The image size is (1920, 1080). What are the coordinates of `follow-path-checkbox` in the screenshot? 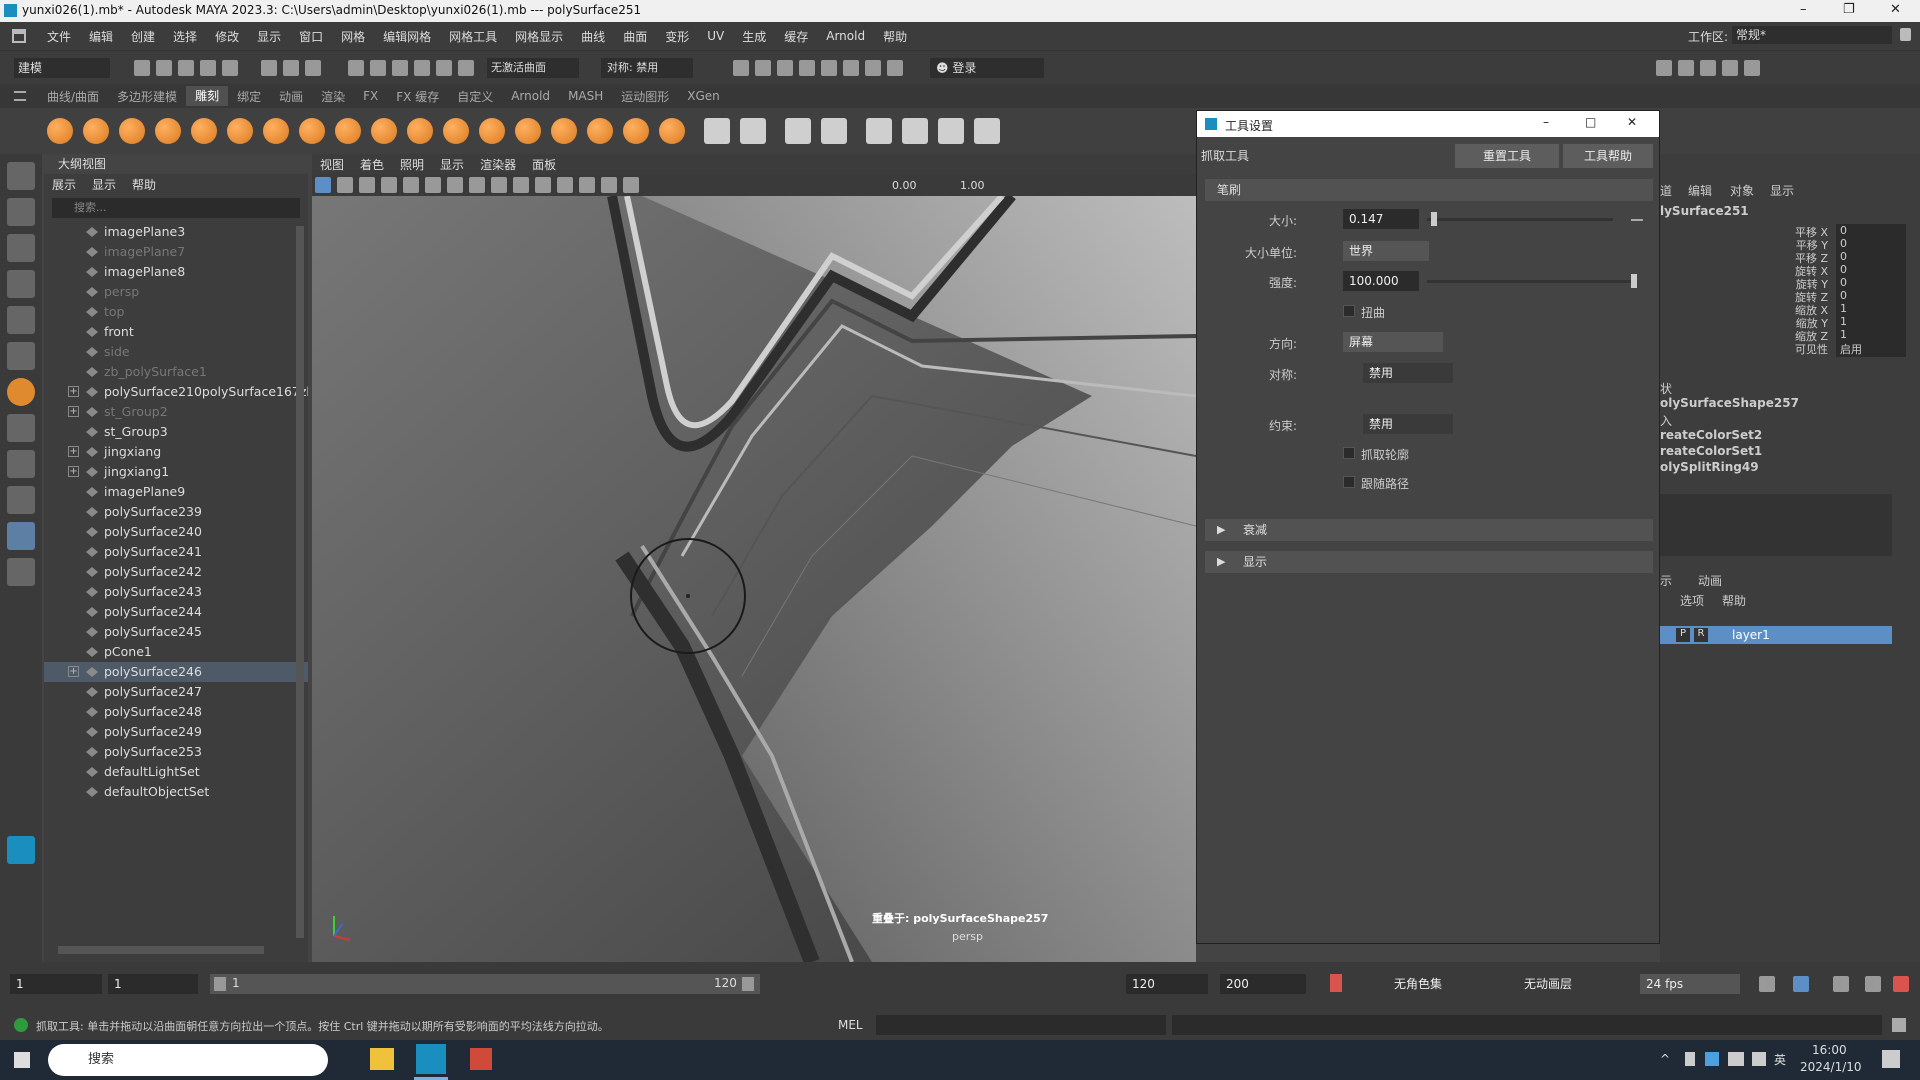 It's located at (1349, 482).